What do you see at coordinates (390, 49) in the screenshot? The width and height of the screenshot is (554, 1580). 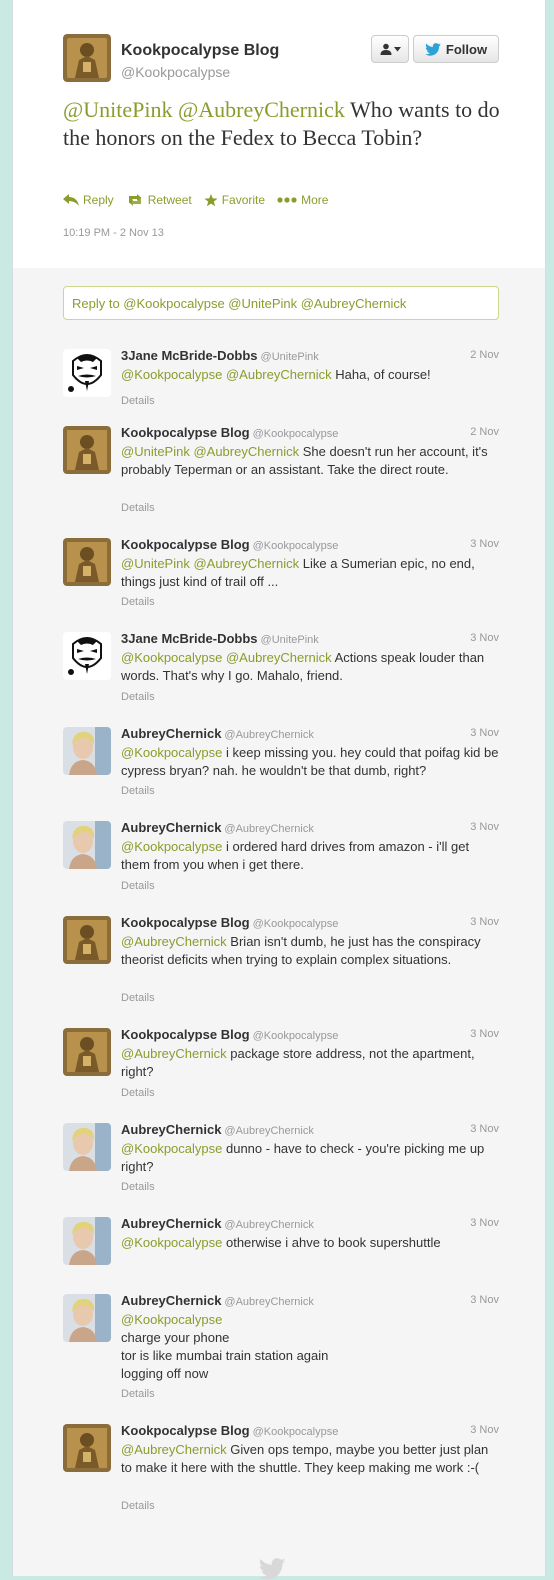 I see `user-actions-button` at bounding box center [390, 49].